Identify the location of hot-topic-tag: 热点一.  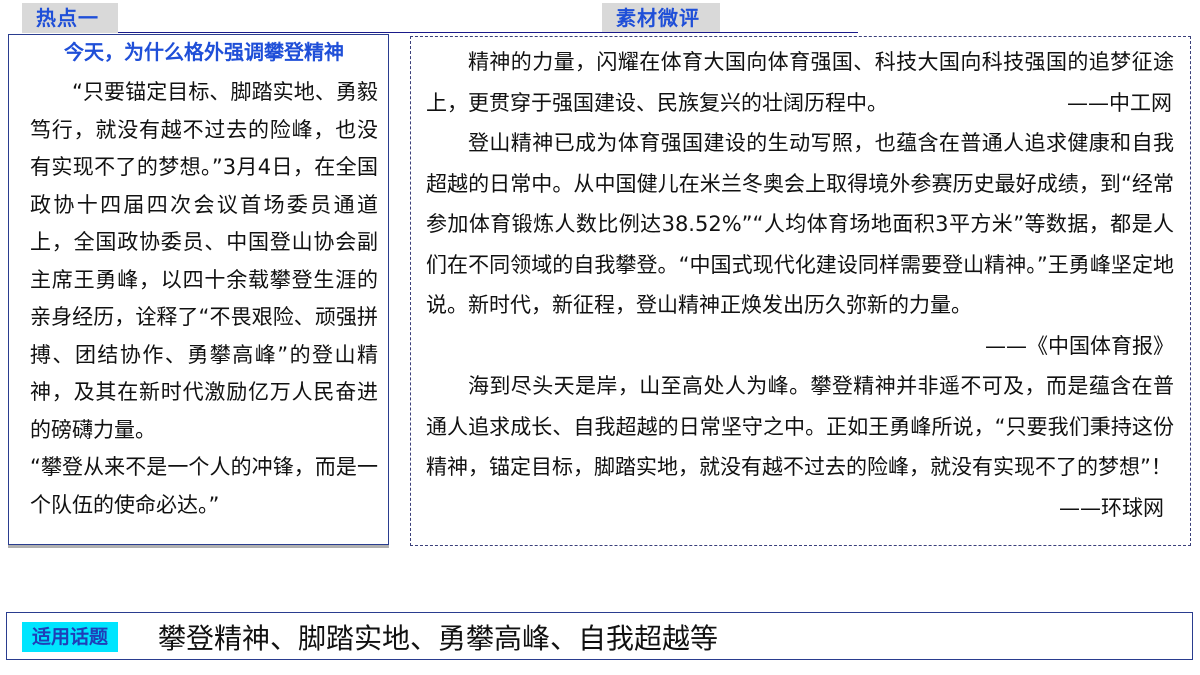
(70, 18).